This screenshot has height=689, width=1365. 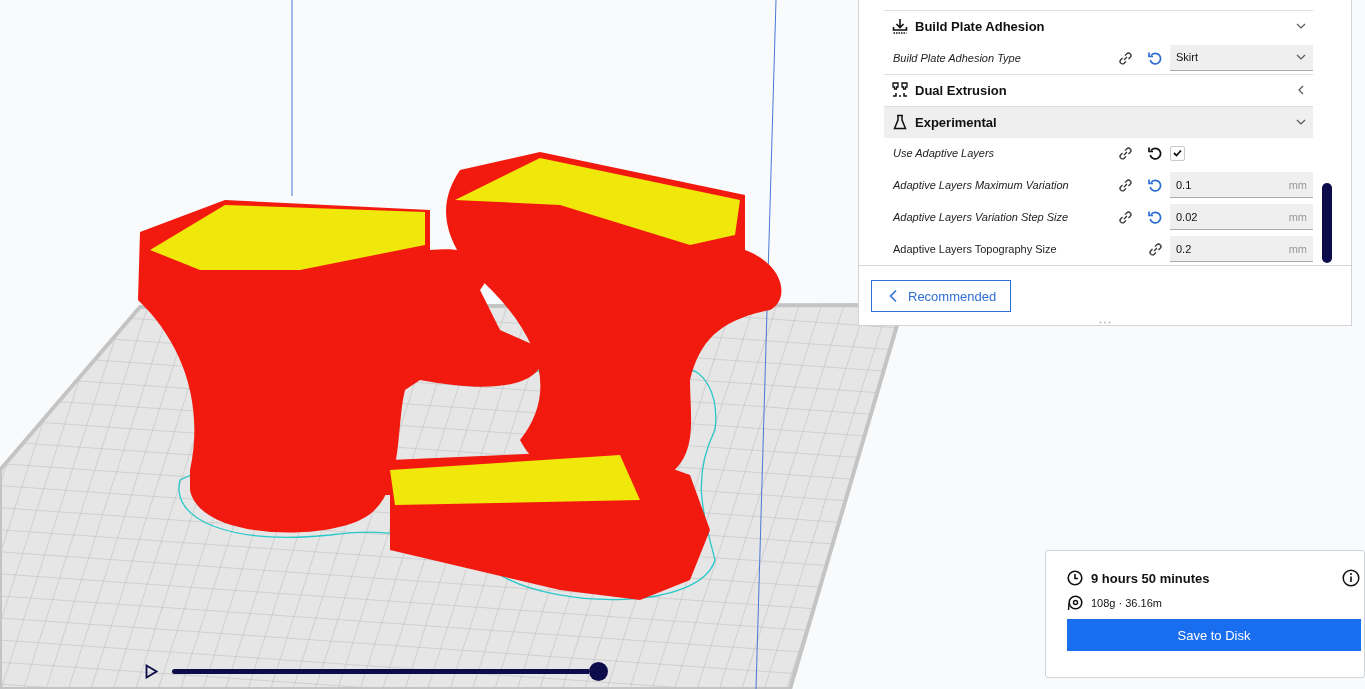 I want to click on setting-label: Adaptive Layers Variation Step Size, so click(x=981, y=217).